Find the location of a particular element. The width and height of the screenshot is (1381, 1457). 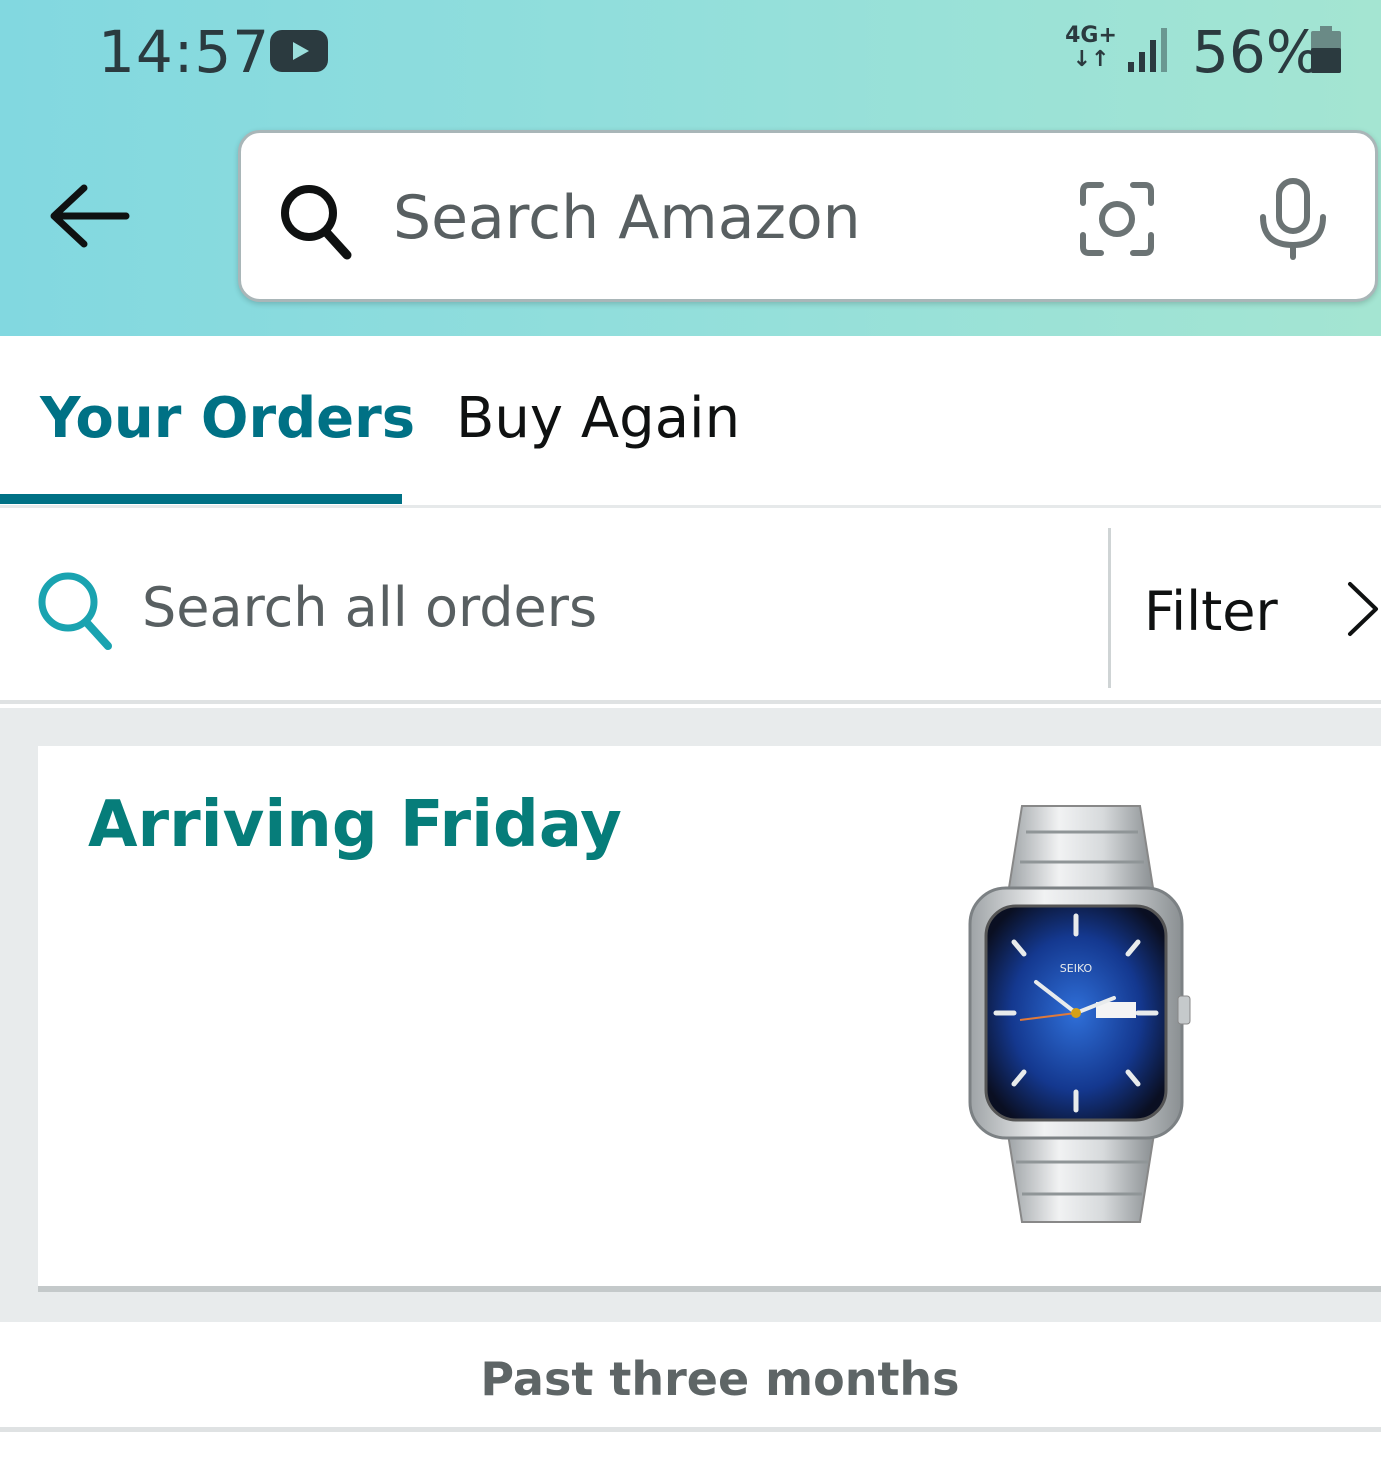

youtube-icon is located at coordinates (299, 51).